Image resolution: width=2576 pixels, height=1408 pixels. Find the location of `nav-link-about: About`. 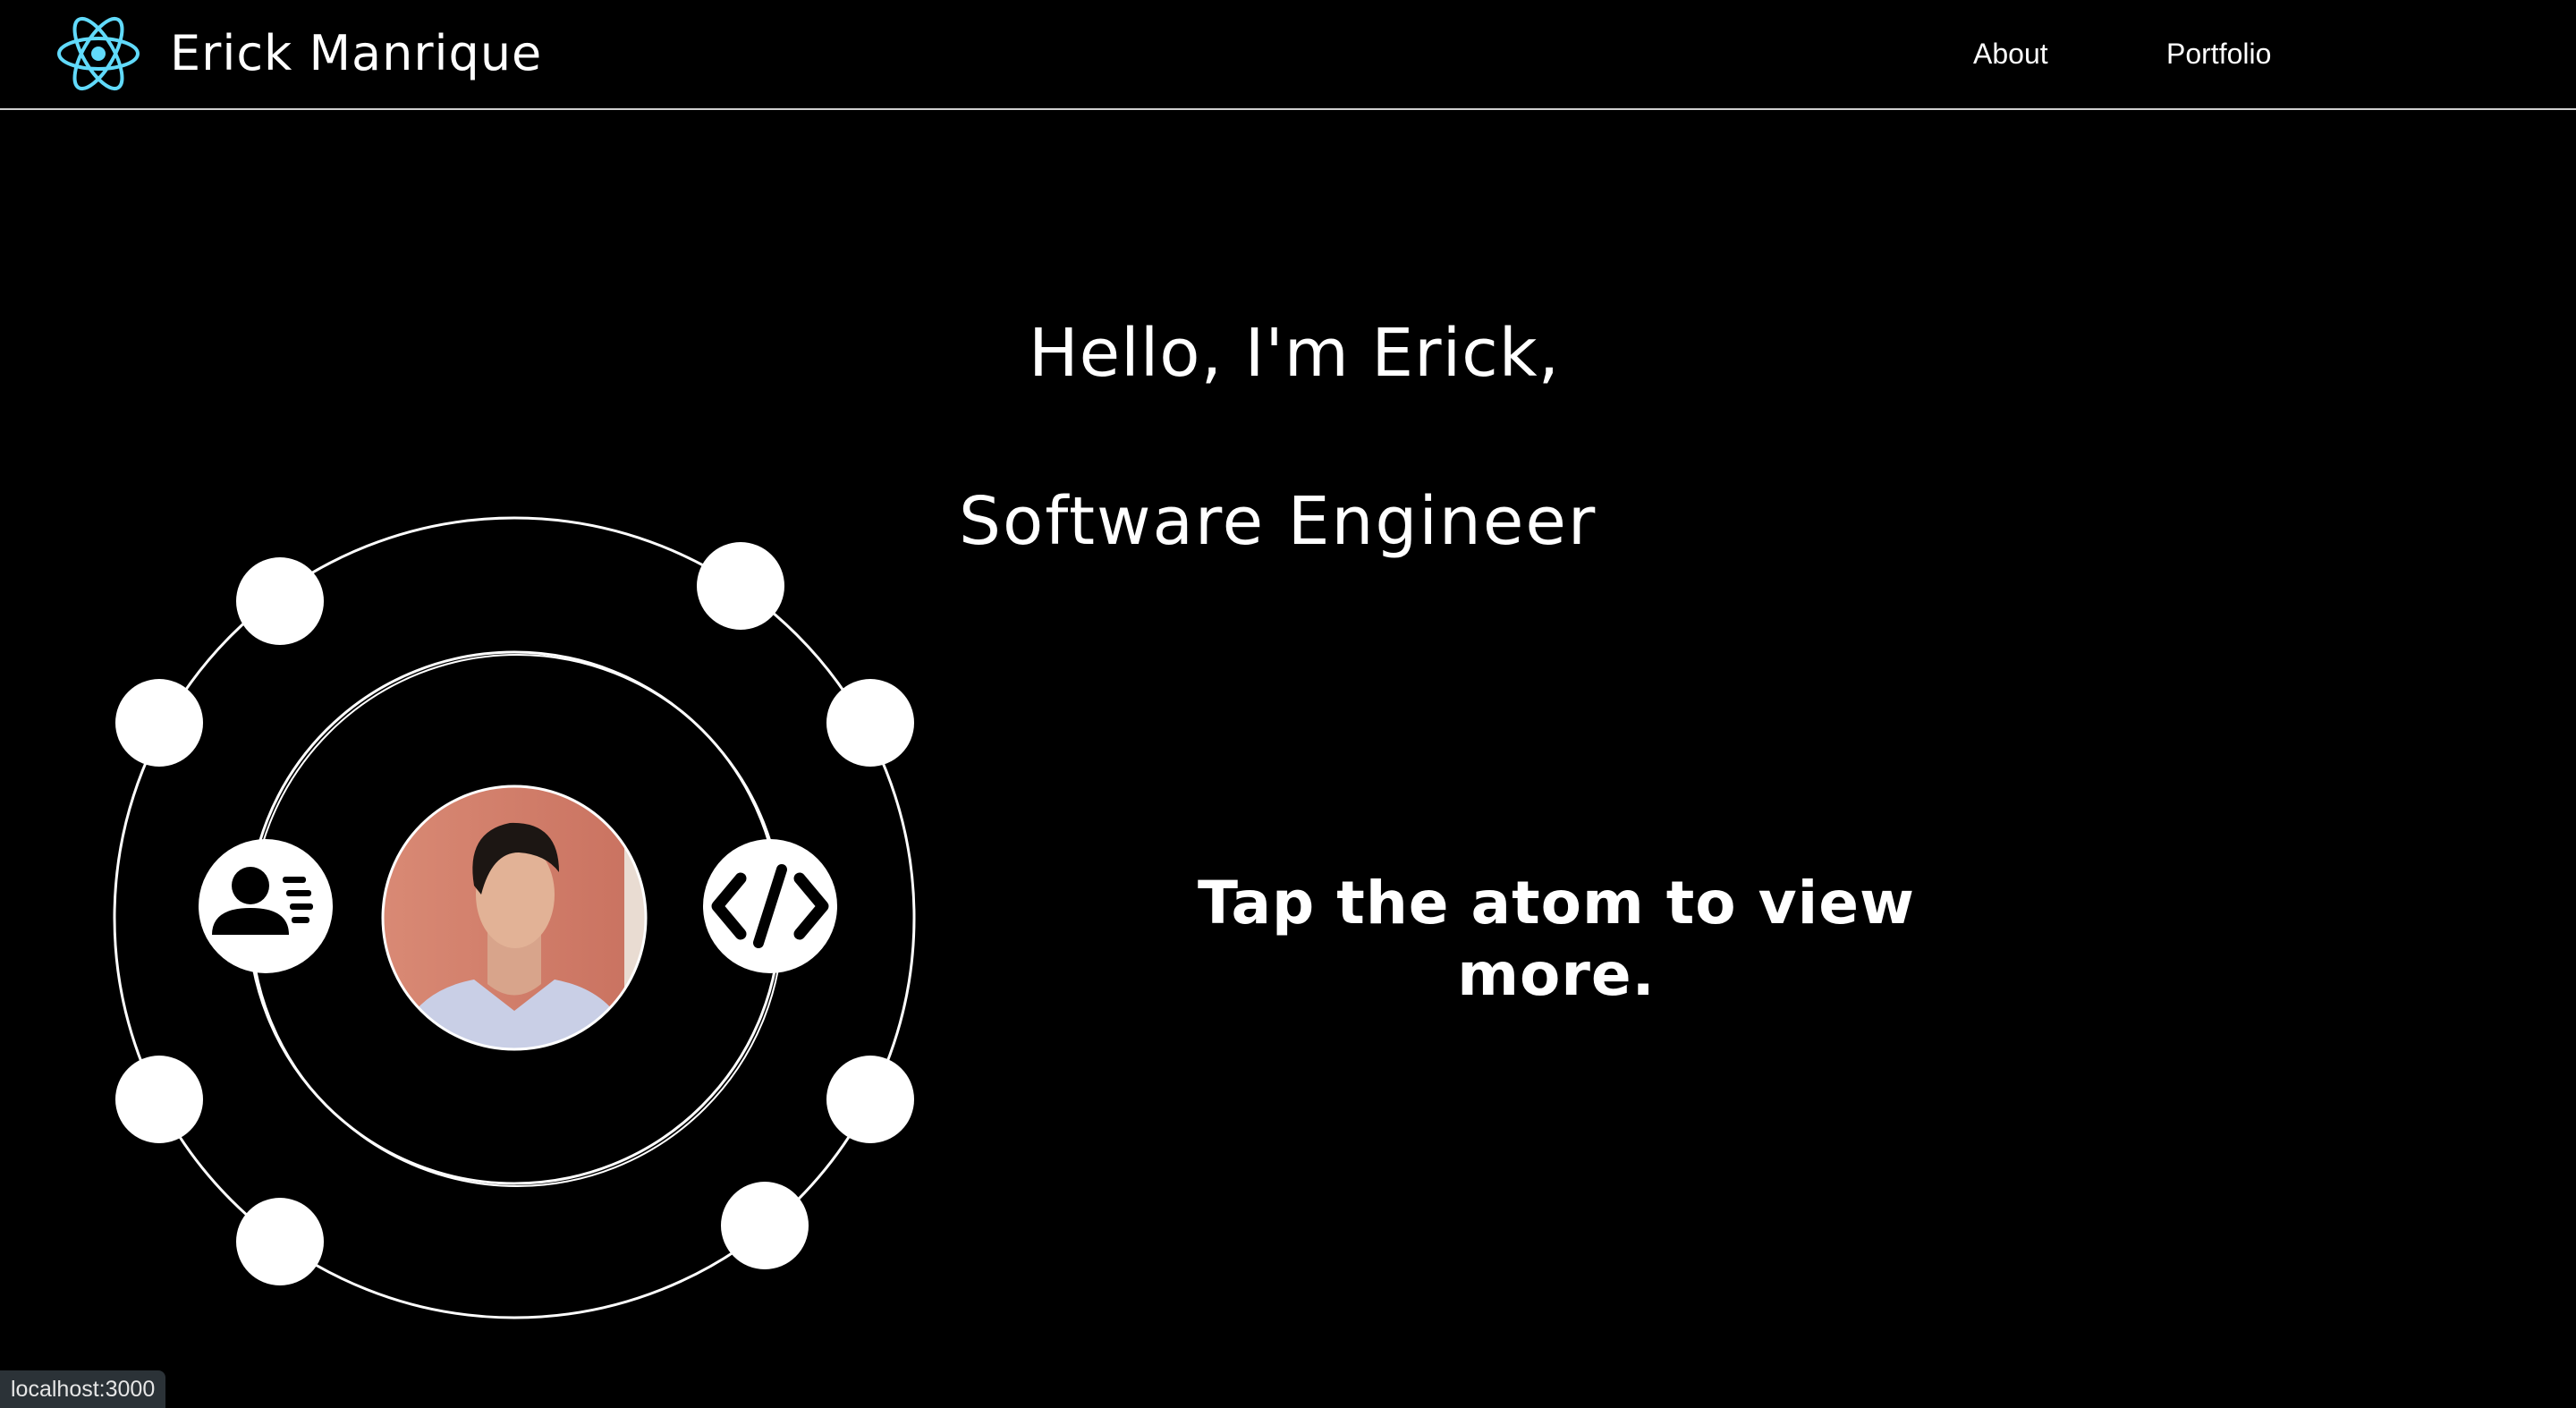

nav-link-about: About is located at coordinates (2010, 54).